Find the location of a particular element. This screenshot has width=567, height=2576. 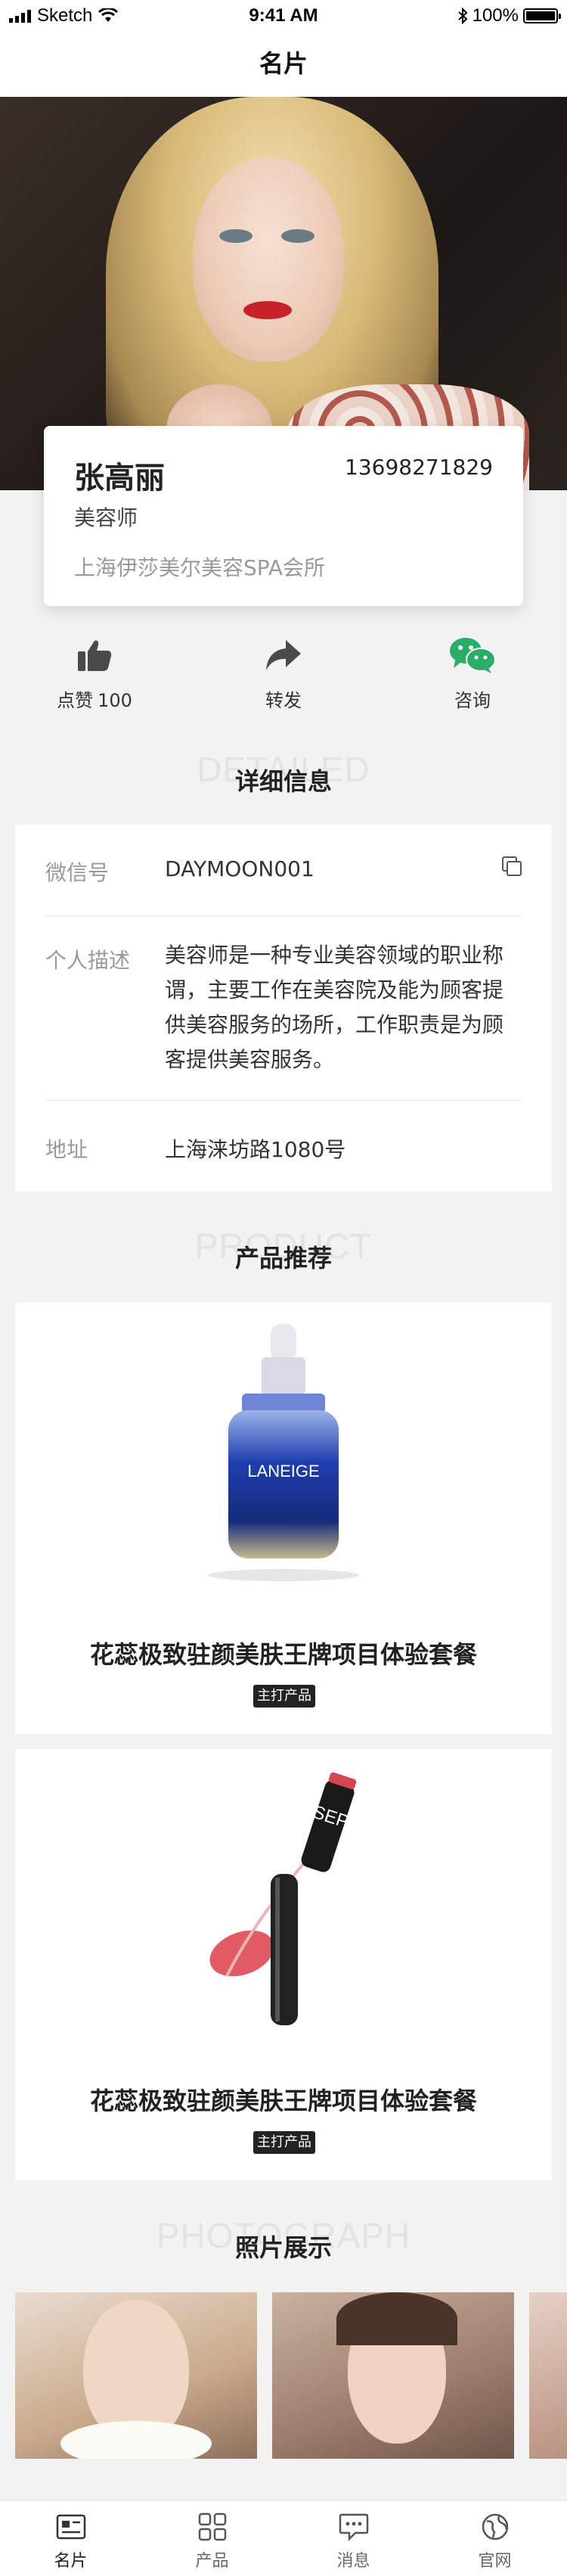

thumbs-up-icon is located at coordinates (95, 655).